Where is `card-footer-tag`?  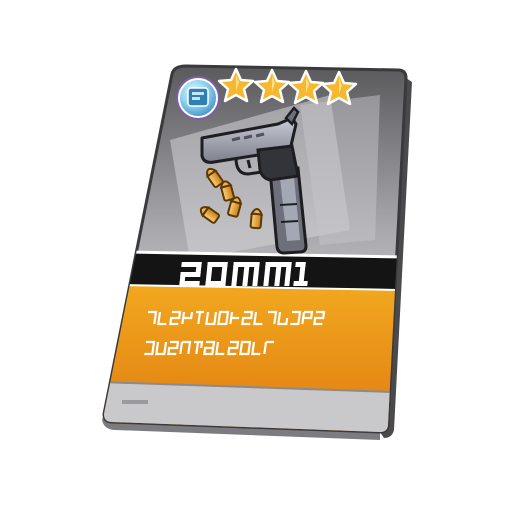
card-footer-tag is located at coordinates (135, 402).